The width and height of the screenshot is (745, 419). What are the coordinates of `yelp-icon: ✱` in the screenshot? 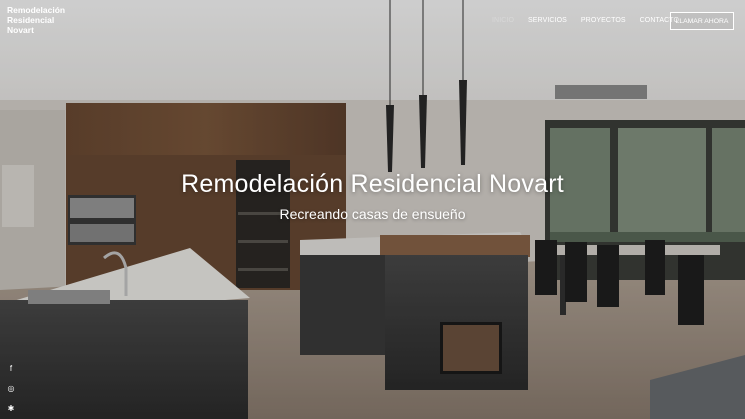 It's located at (11, 409).